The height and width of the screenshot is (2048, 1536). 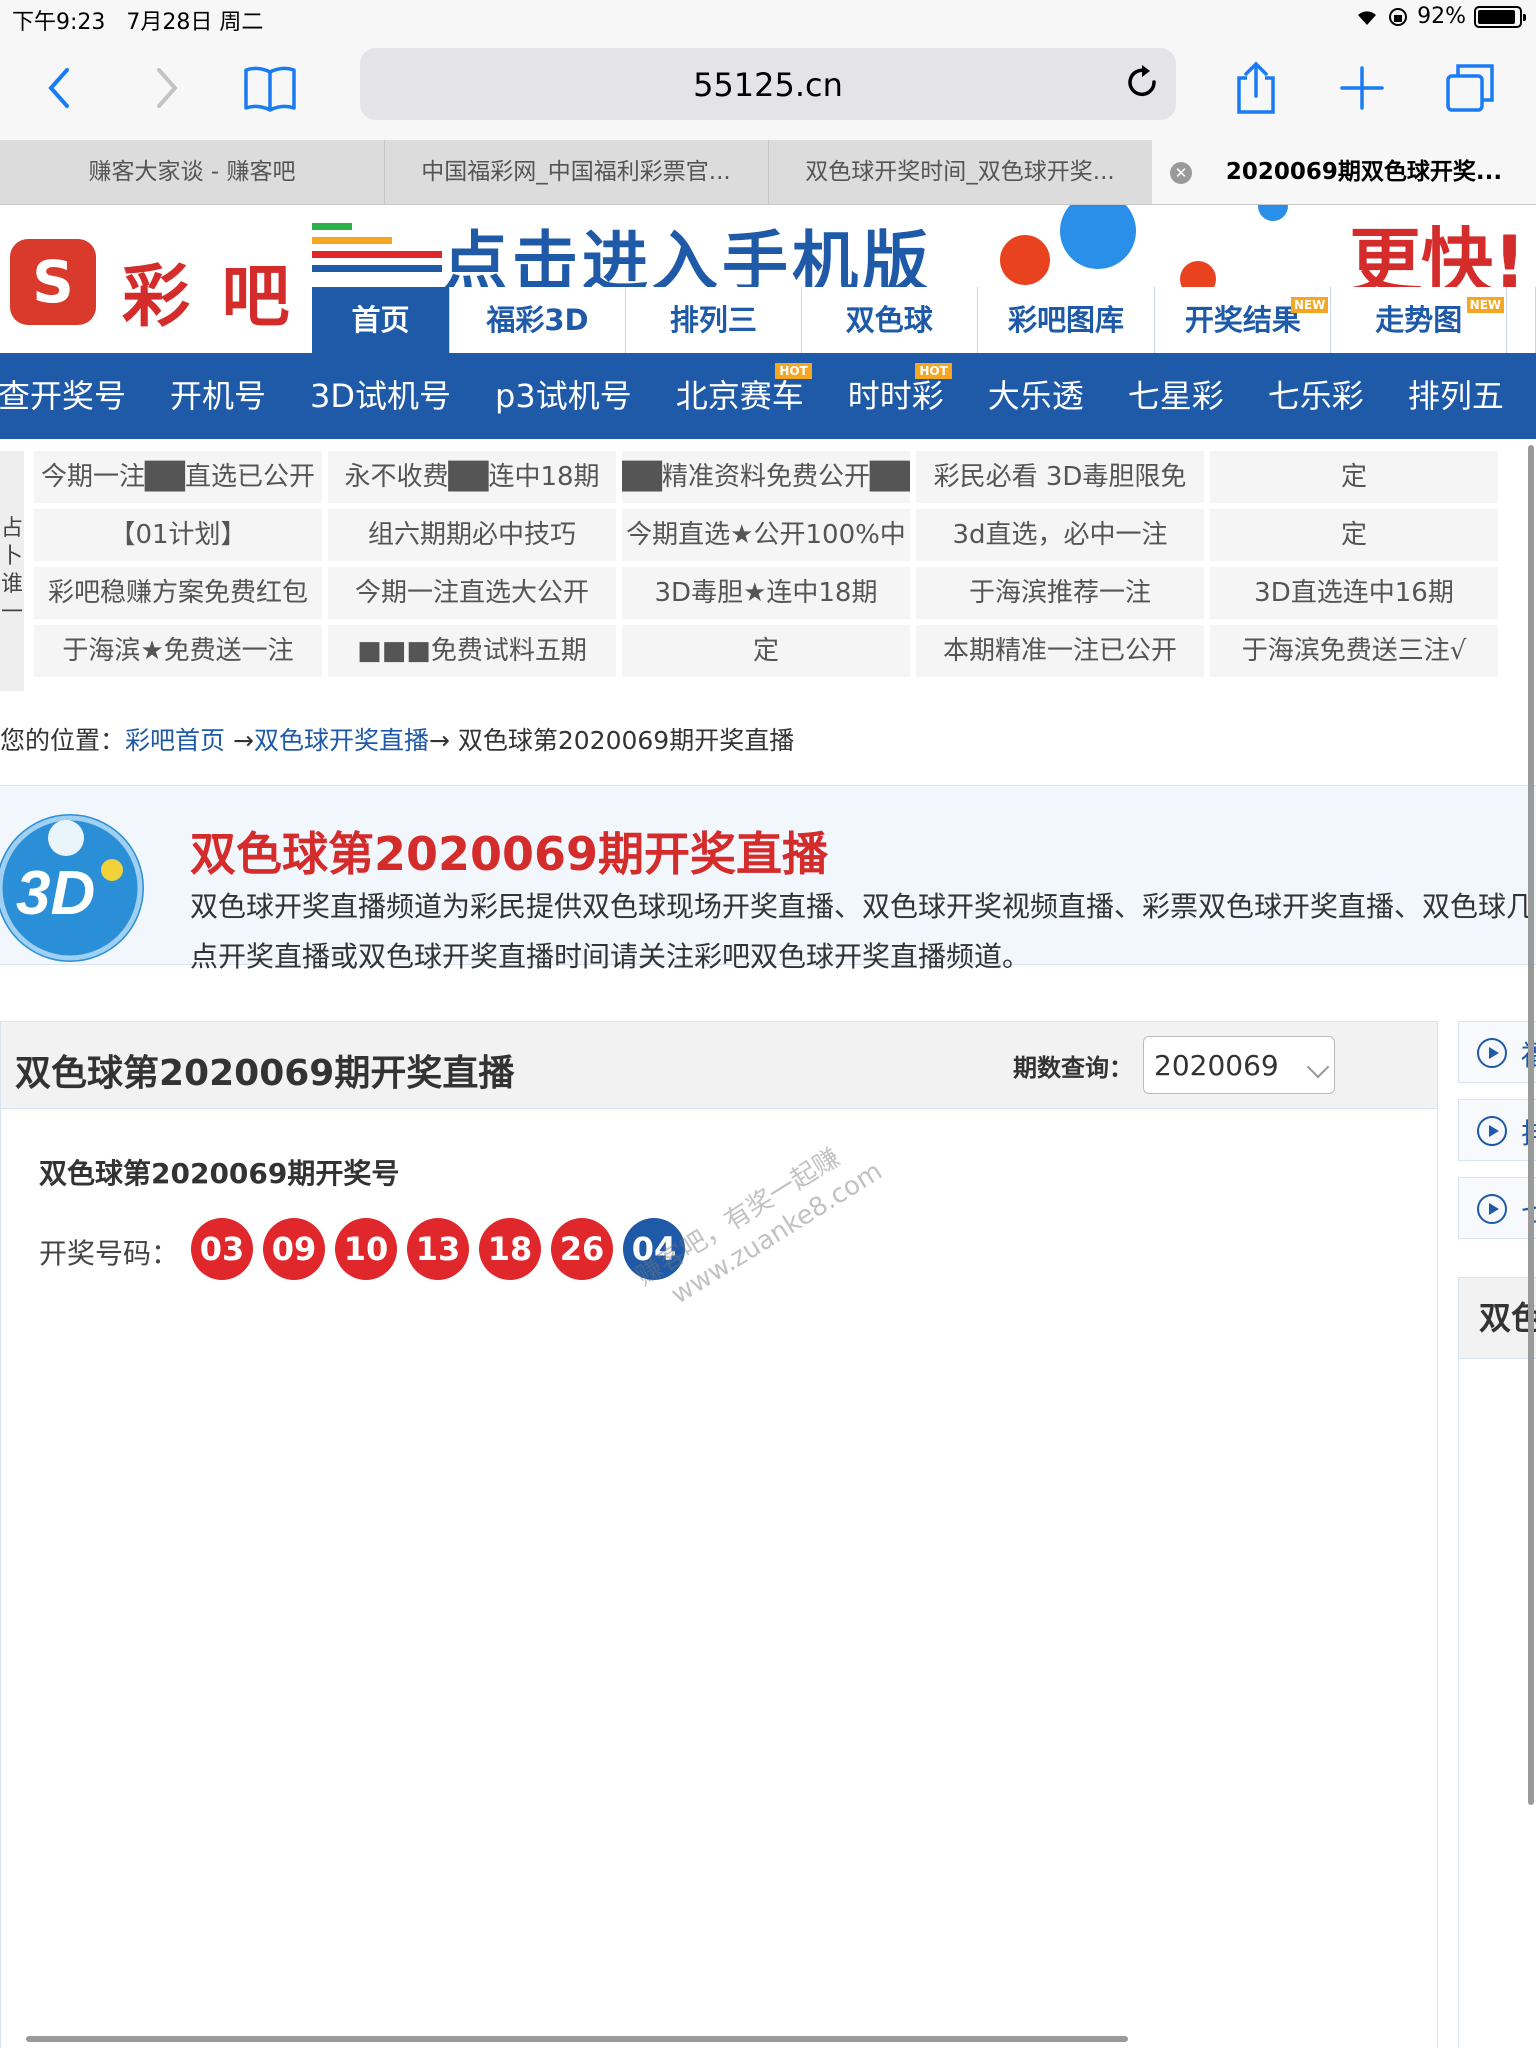 What do you see at coordinates (1354, 593) in the screenshot?
I see `ad-link: 3D直选连中16期` at bounding box center [1354, 593].